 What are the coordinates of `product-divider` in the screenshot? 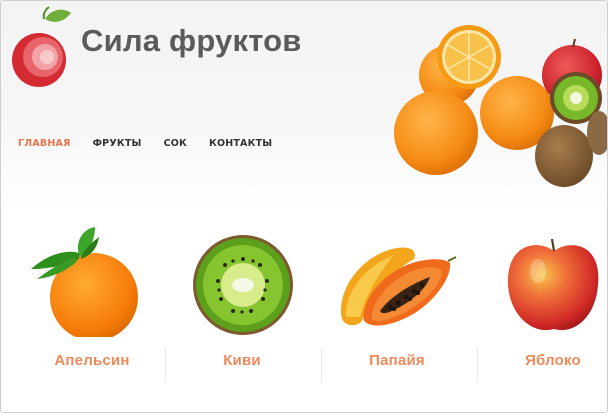 It's located at (165, 366).